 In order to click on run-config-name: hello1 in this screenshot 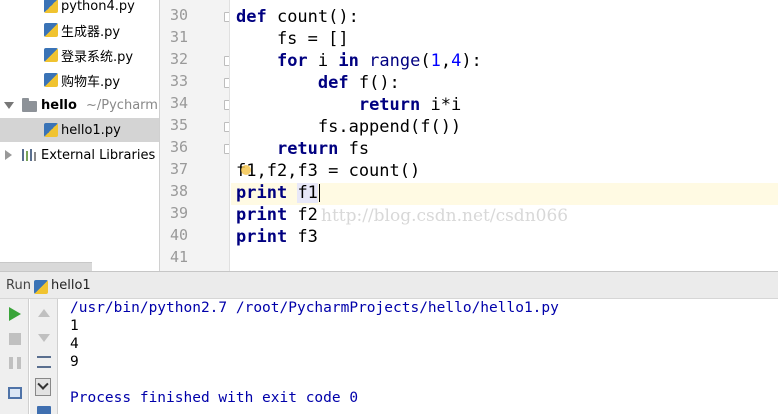, I will do `click(71, 285)`.